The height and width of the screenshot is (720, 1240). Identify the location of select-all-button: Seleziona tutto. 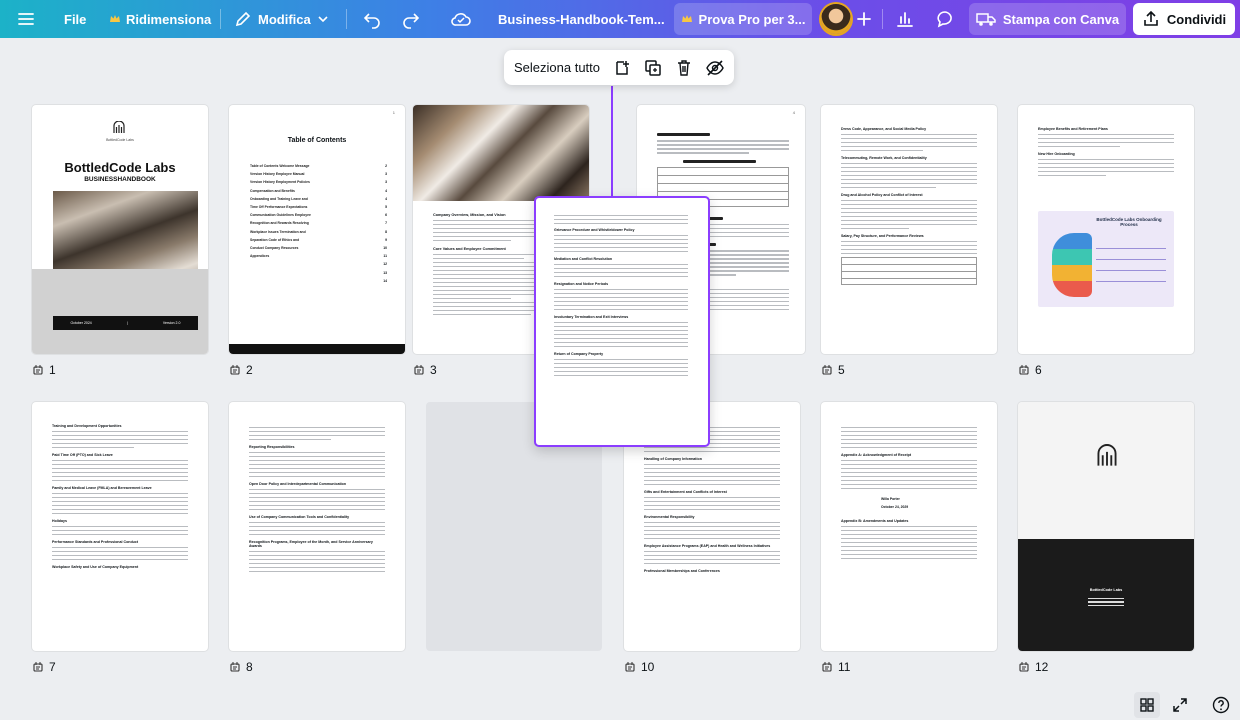
(555, 67).